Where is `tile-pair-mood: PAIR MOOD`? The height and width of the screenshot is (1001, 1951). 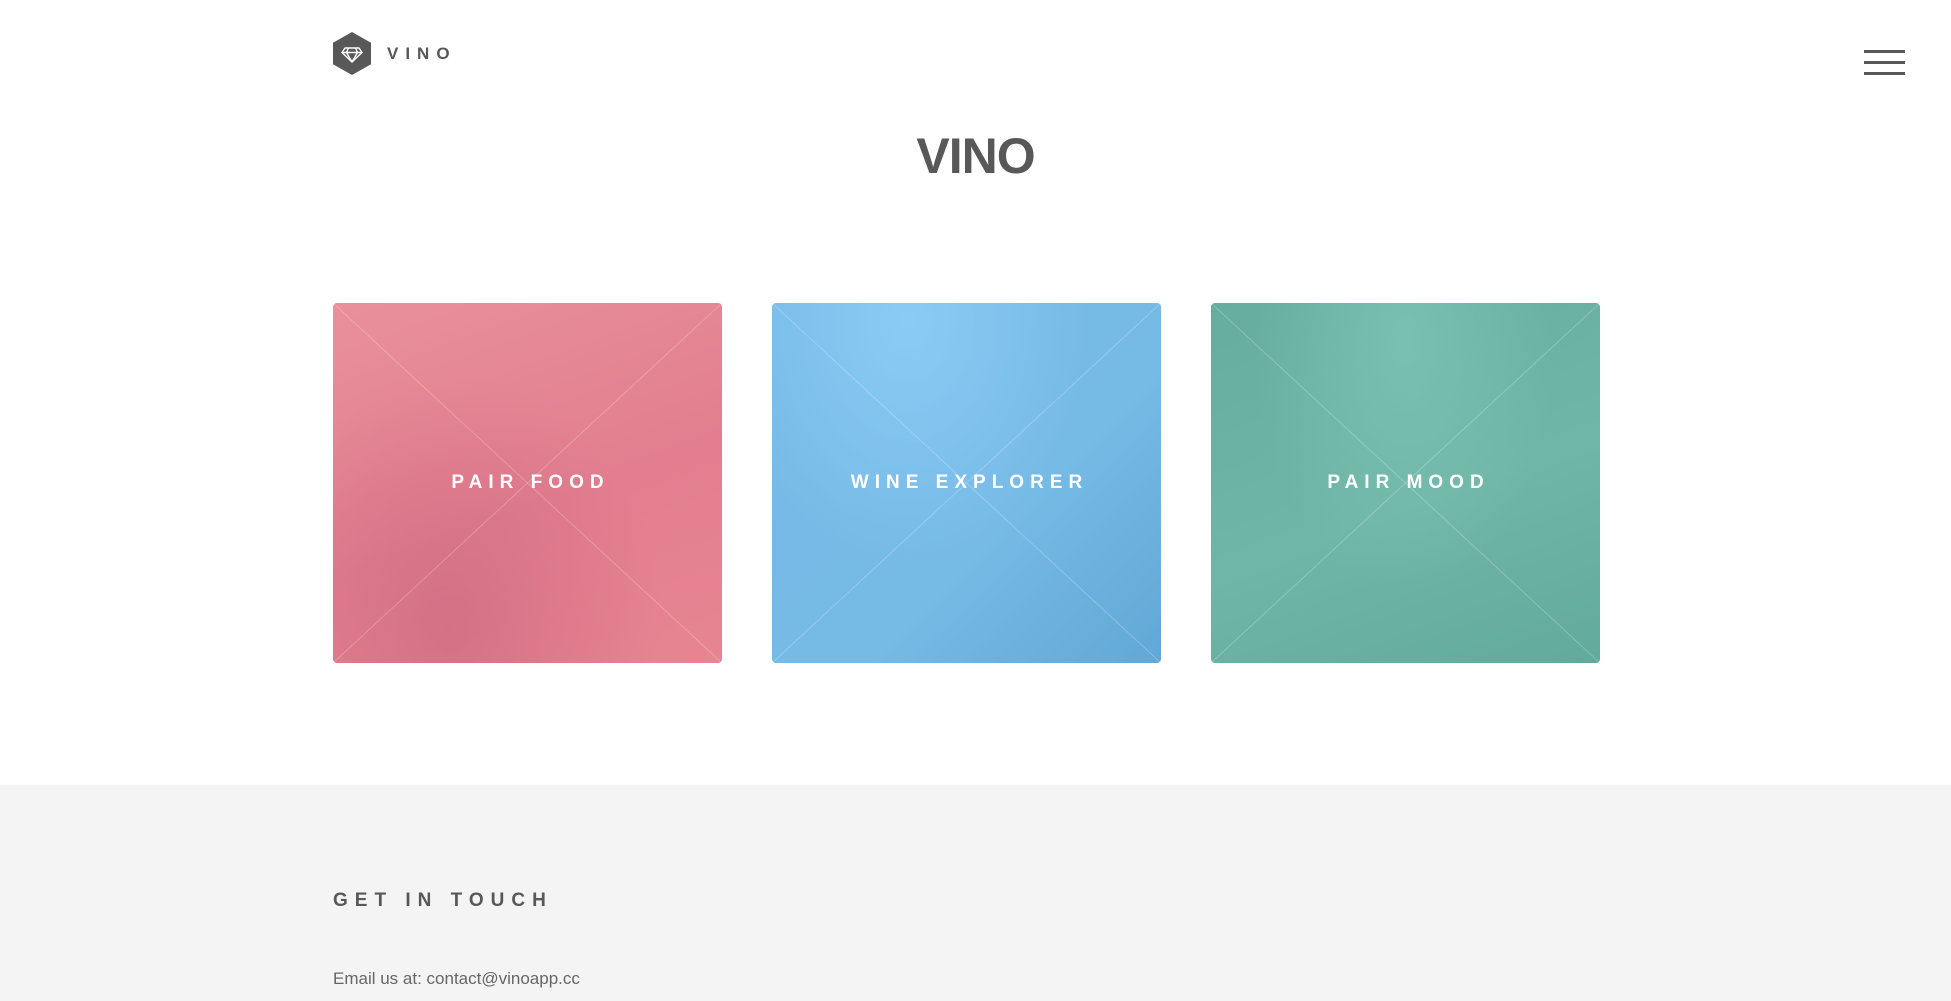 tile-pair-mood: PAIR MOOD is located at coordinates (1405, 483).